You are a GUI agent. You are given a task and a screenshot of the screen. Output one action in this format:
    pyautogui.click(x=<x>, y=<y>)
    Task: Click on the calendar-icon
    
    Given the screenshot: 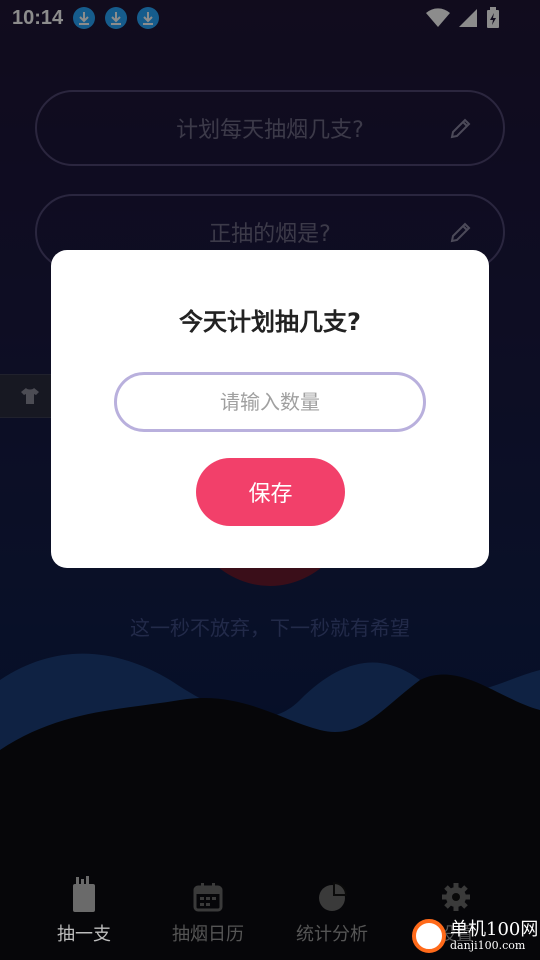 What is the action you would take?
    pyautogui.click(x=208, y=891)
    